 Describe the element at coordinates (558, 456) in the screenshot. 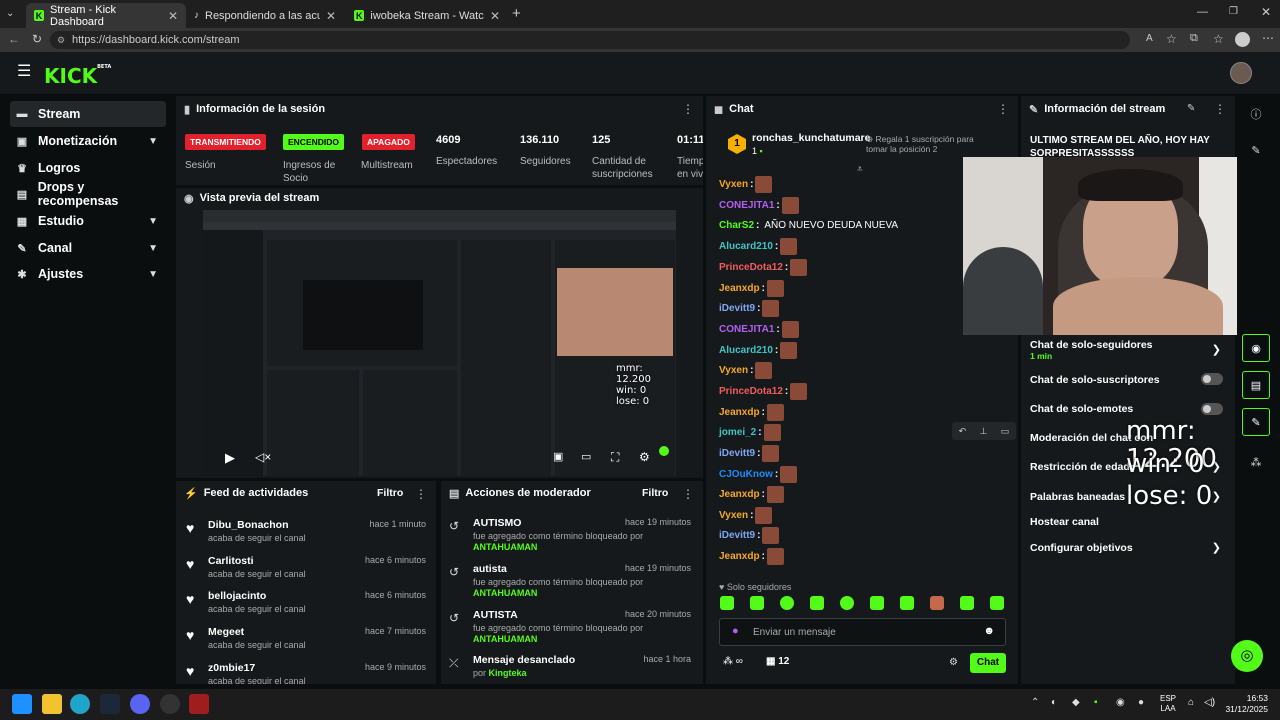

I see `pip-icon: ▣` at that location.